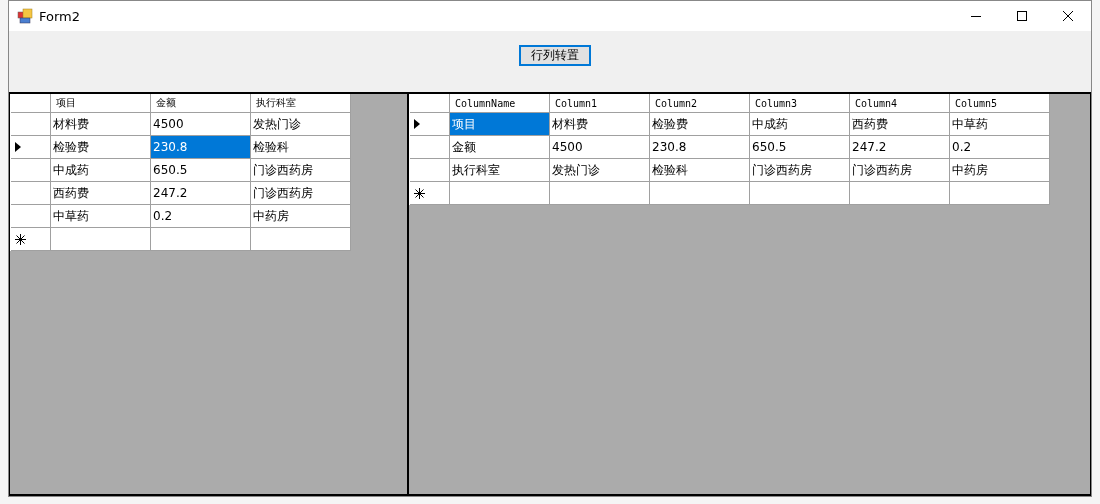 The image size is (1100, 504). What do you see at coordinates (500, 147) in the screenshot?
I see `table-cell: 金额` at bounding box center [500, 147].